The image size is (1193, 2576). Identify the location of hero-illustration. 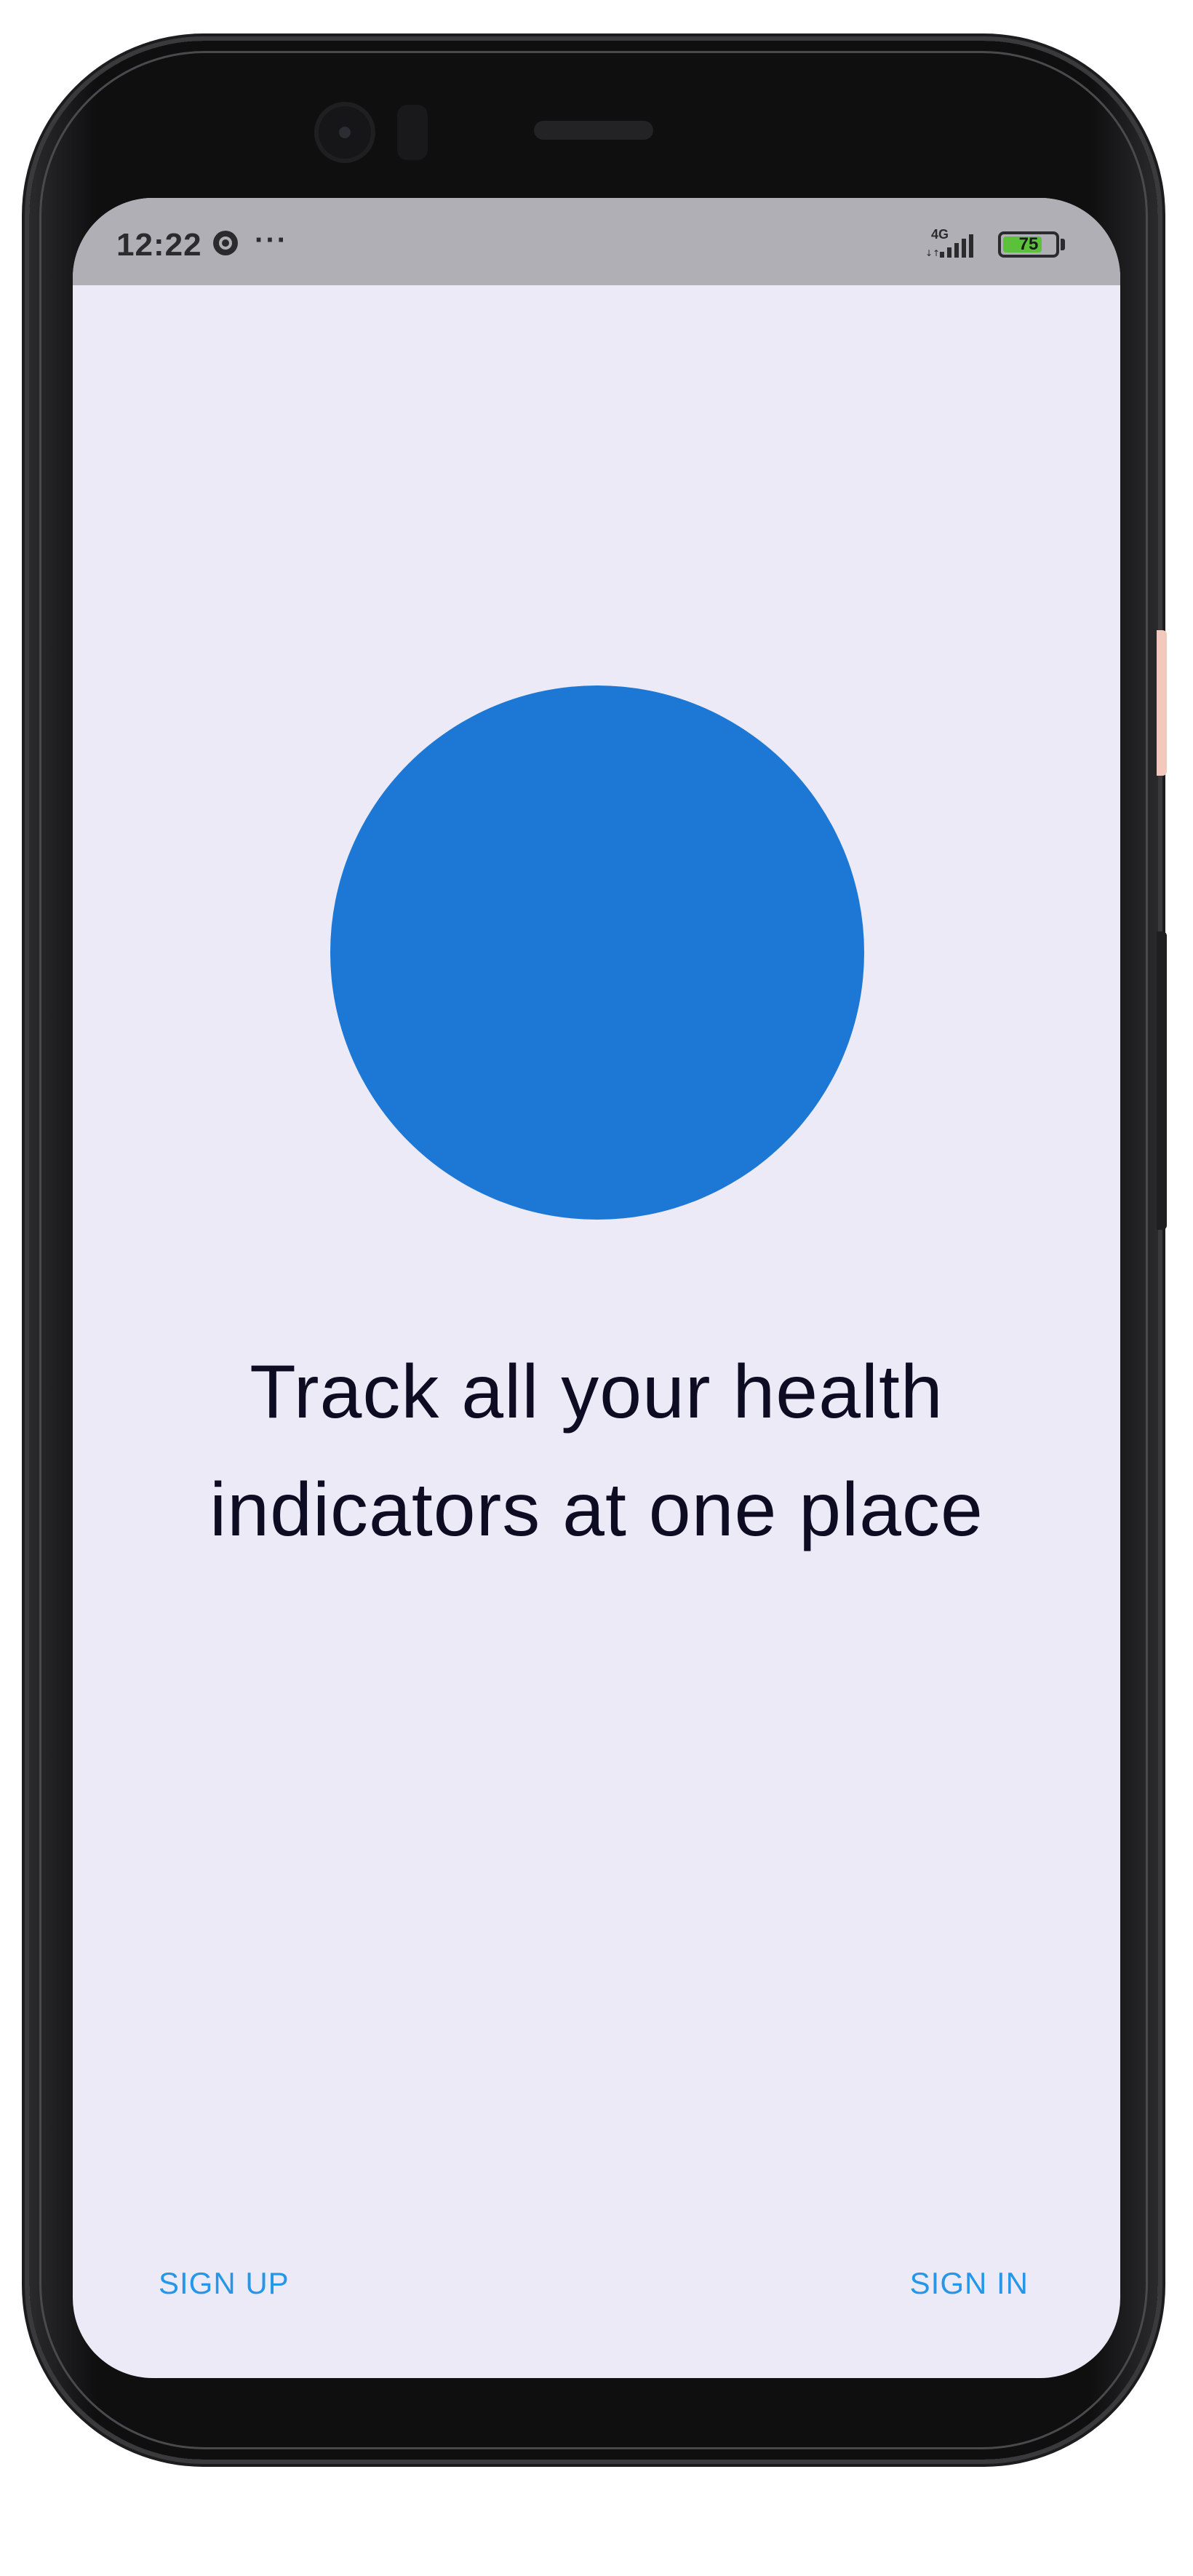
(597, 952).